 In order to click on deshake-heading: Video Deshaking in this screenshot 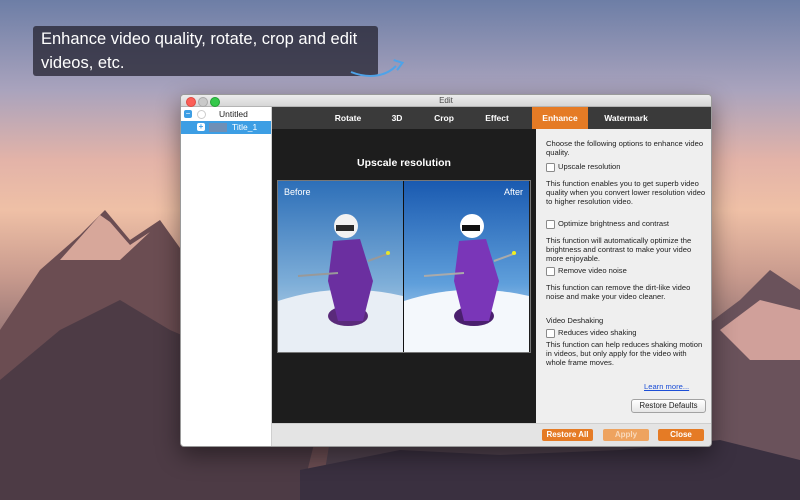, I will do `click(575, 320)`.